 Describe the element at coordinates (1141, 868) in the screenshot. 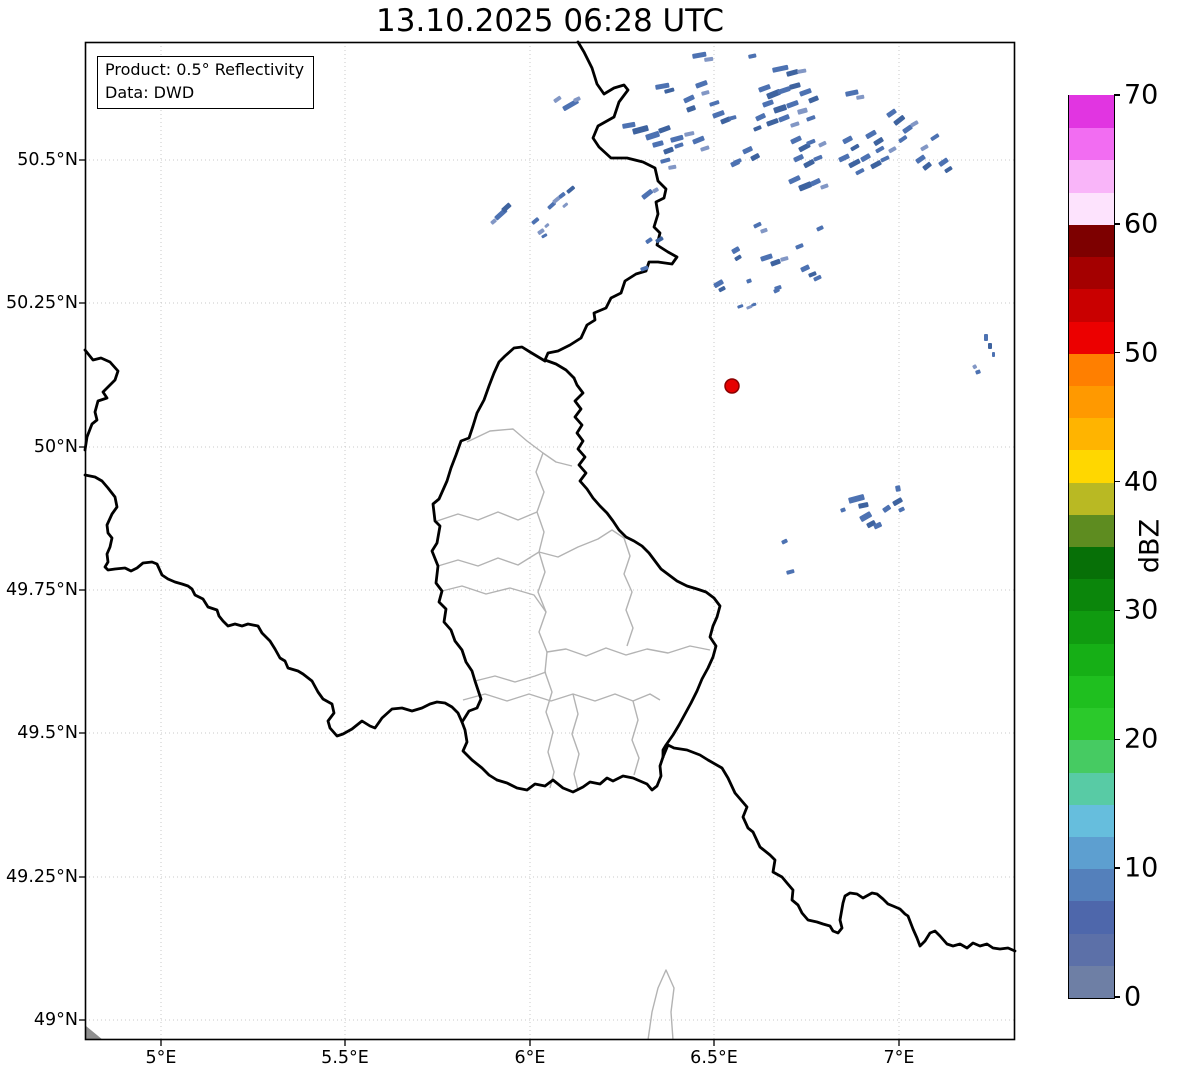

I see `colorbar-tick-label: 10` at that location.